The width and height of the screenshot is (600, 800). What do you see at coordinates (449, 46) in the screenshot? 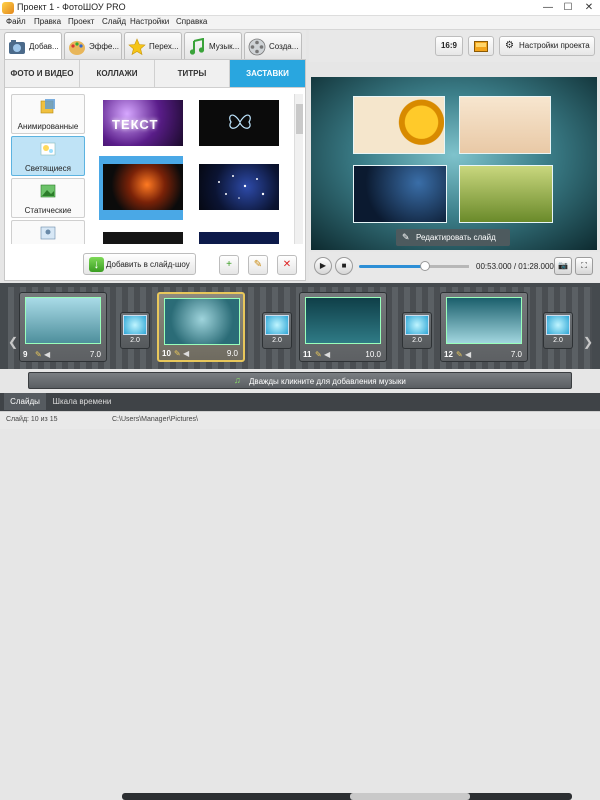
I see `aspect-ratio-button: 16:9` at bounding box center [449, 46].